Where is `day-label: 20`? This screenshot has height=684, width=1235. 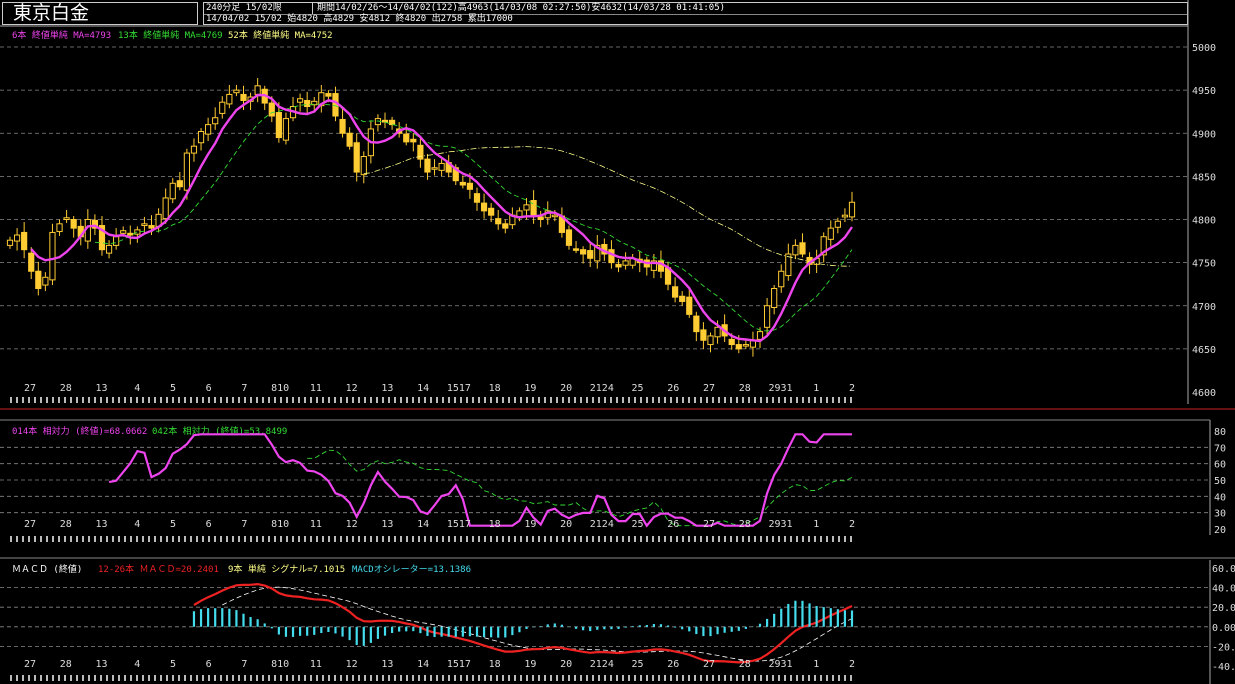
day-label: 20 is located at coordinates (566, 388).